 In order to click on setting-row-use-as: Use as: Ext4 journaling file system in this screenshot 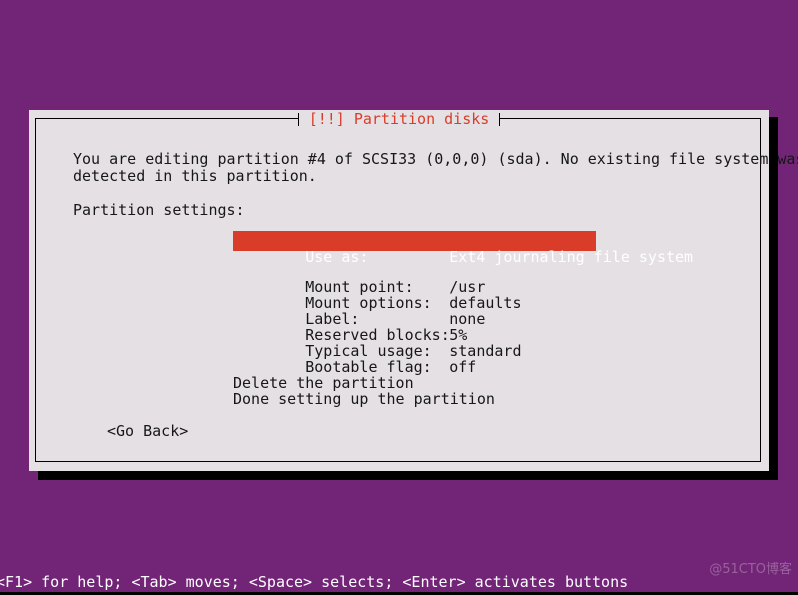, I will do `click(463, 248)`.